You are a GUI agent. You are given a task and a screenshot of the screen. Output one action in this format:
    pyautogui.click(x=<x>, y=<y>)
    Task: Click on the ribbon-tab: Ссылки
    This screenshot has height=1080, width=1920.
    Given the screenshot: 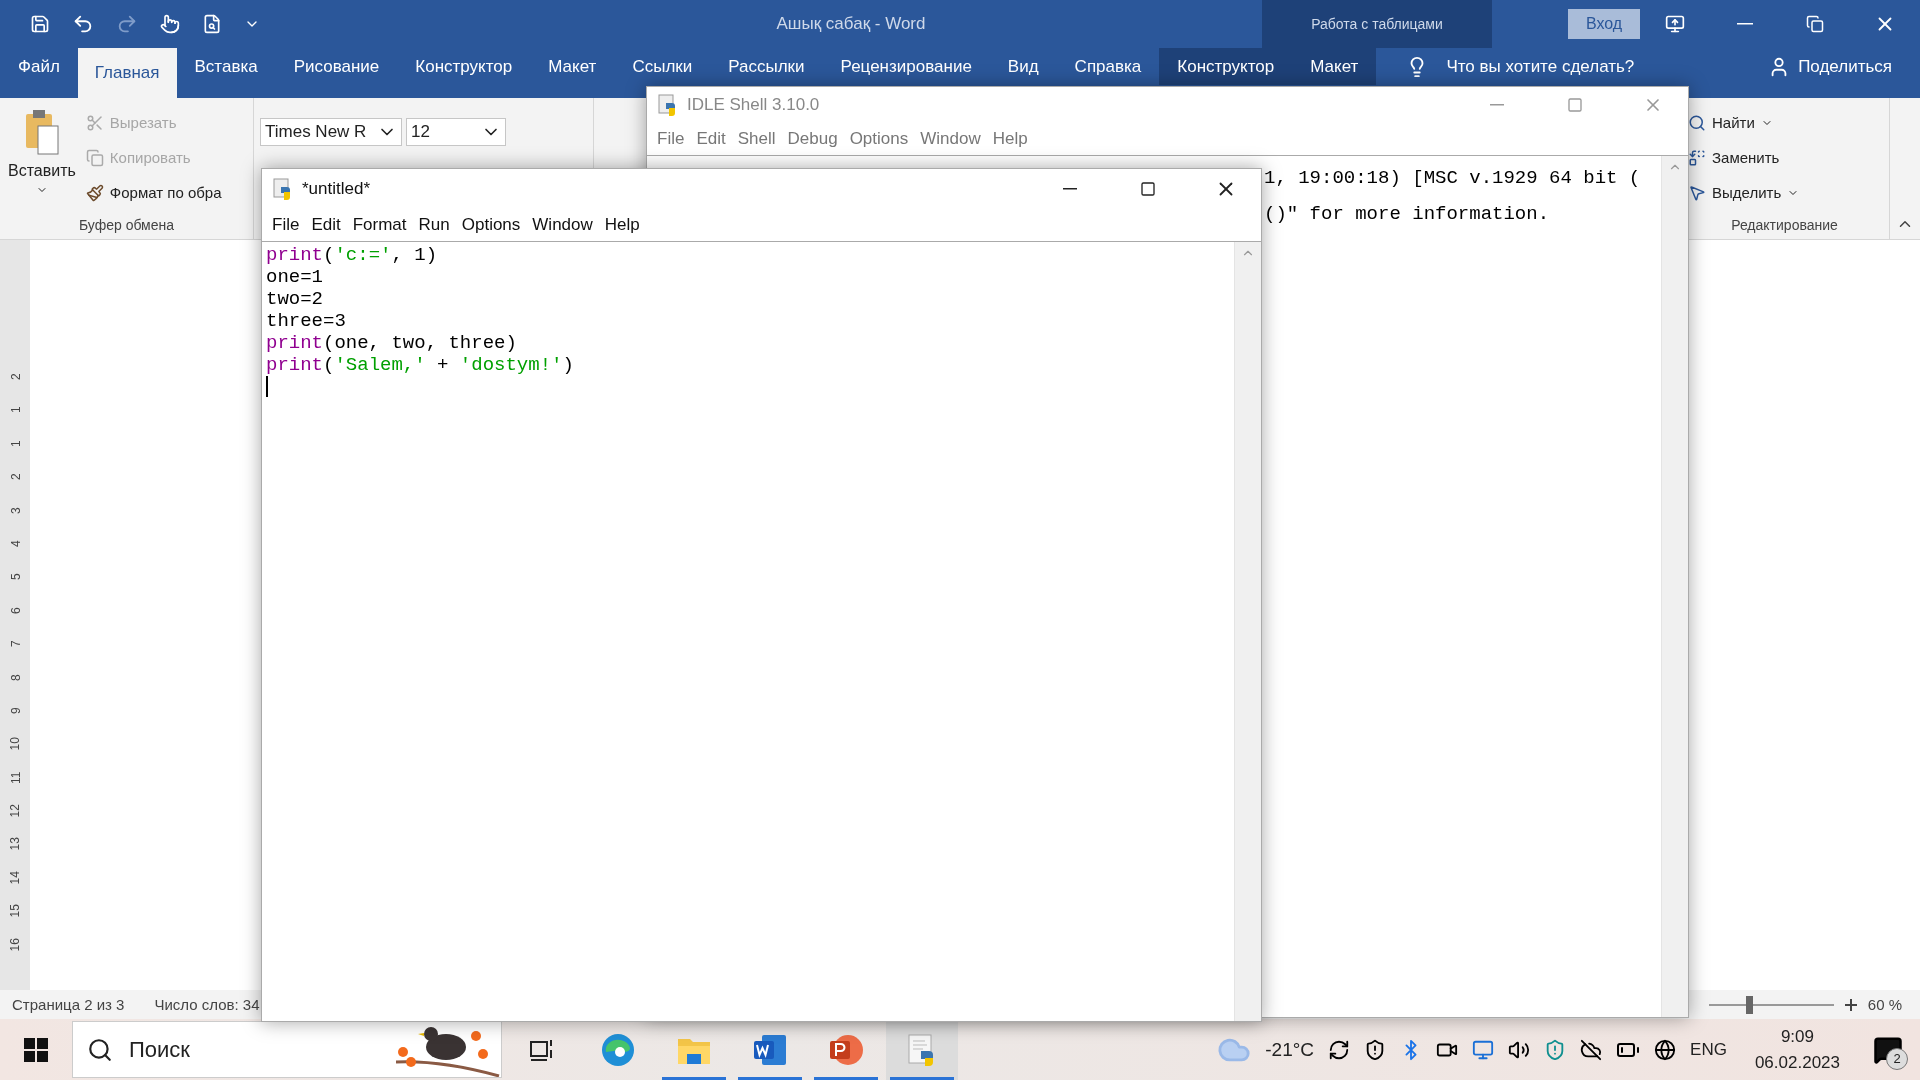 What is the action you would take?
    pyautogui.click(x=662, y=66)
    